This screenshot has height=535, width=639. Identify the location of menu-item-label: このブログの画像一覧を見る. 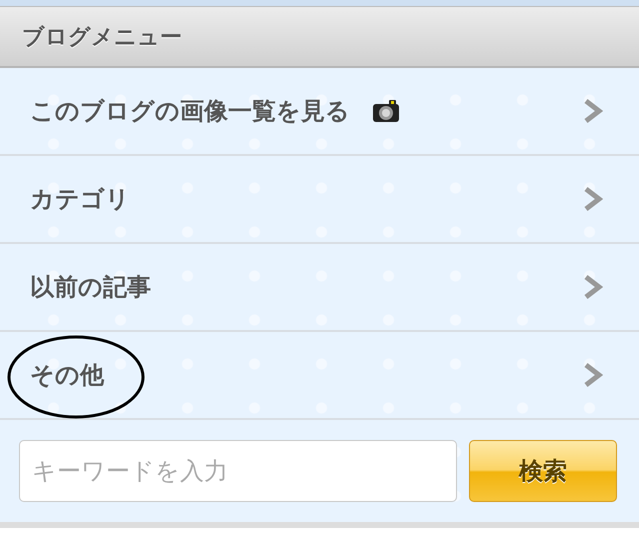
(190, 111).